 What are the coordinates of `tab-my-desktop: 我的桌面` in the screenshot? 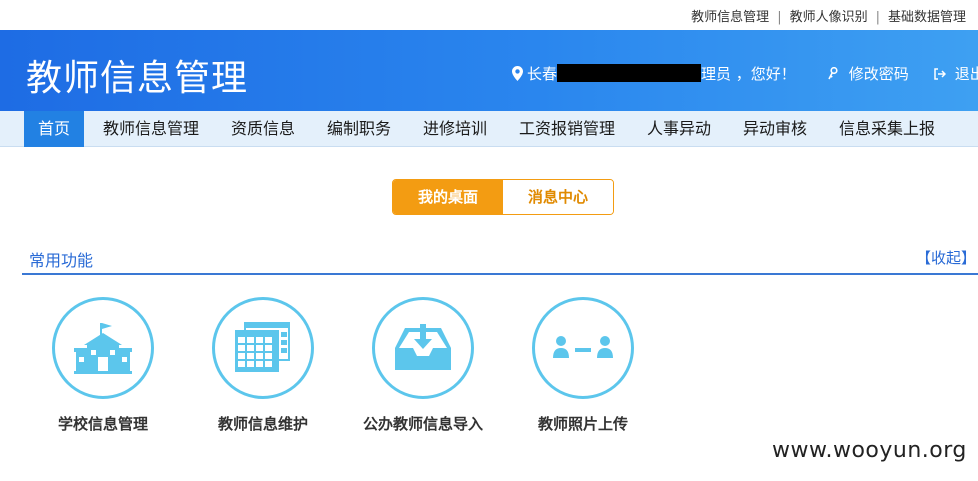 It's located at (448, 197).